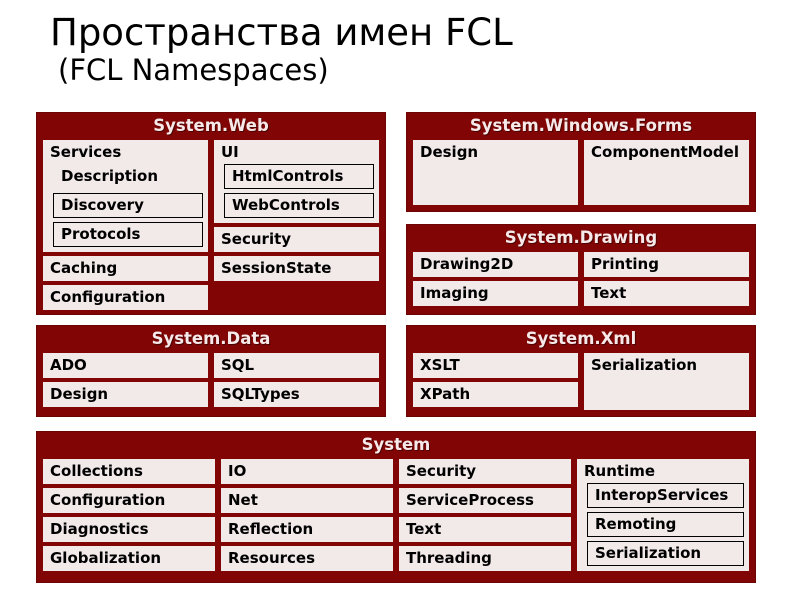  I want to click on block-column: XSLT XPath, so click(495, 381).